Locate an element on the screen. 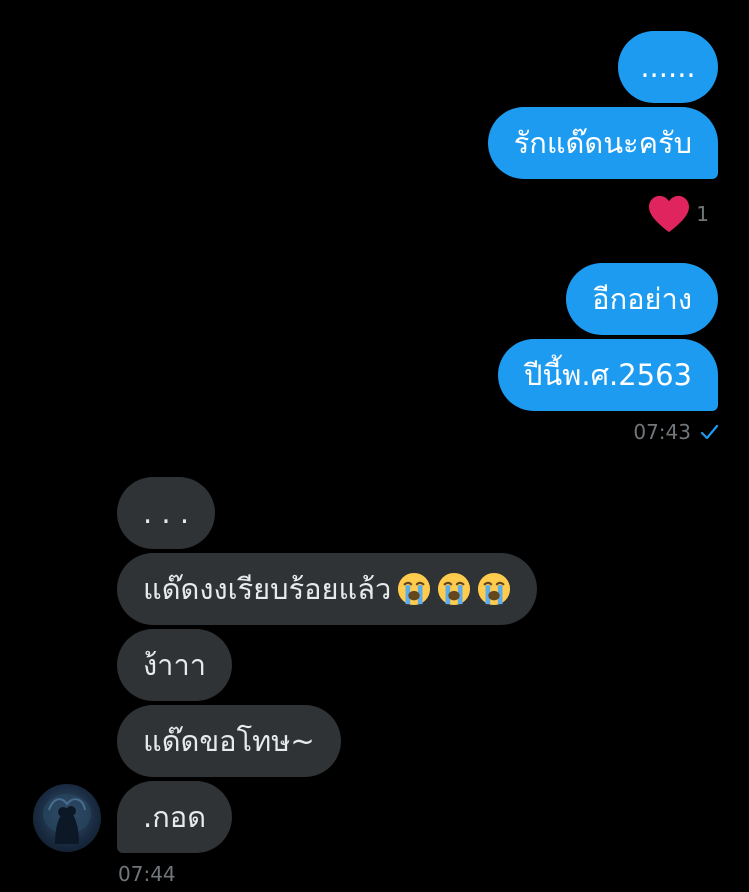  message-text: อีกอย่าง is located at coordinates (642, 298).